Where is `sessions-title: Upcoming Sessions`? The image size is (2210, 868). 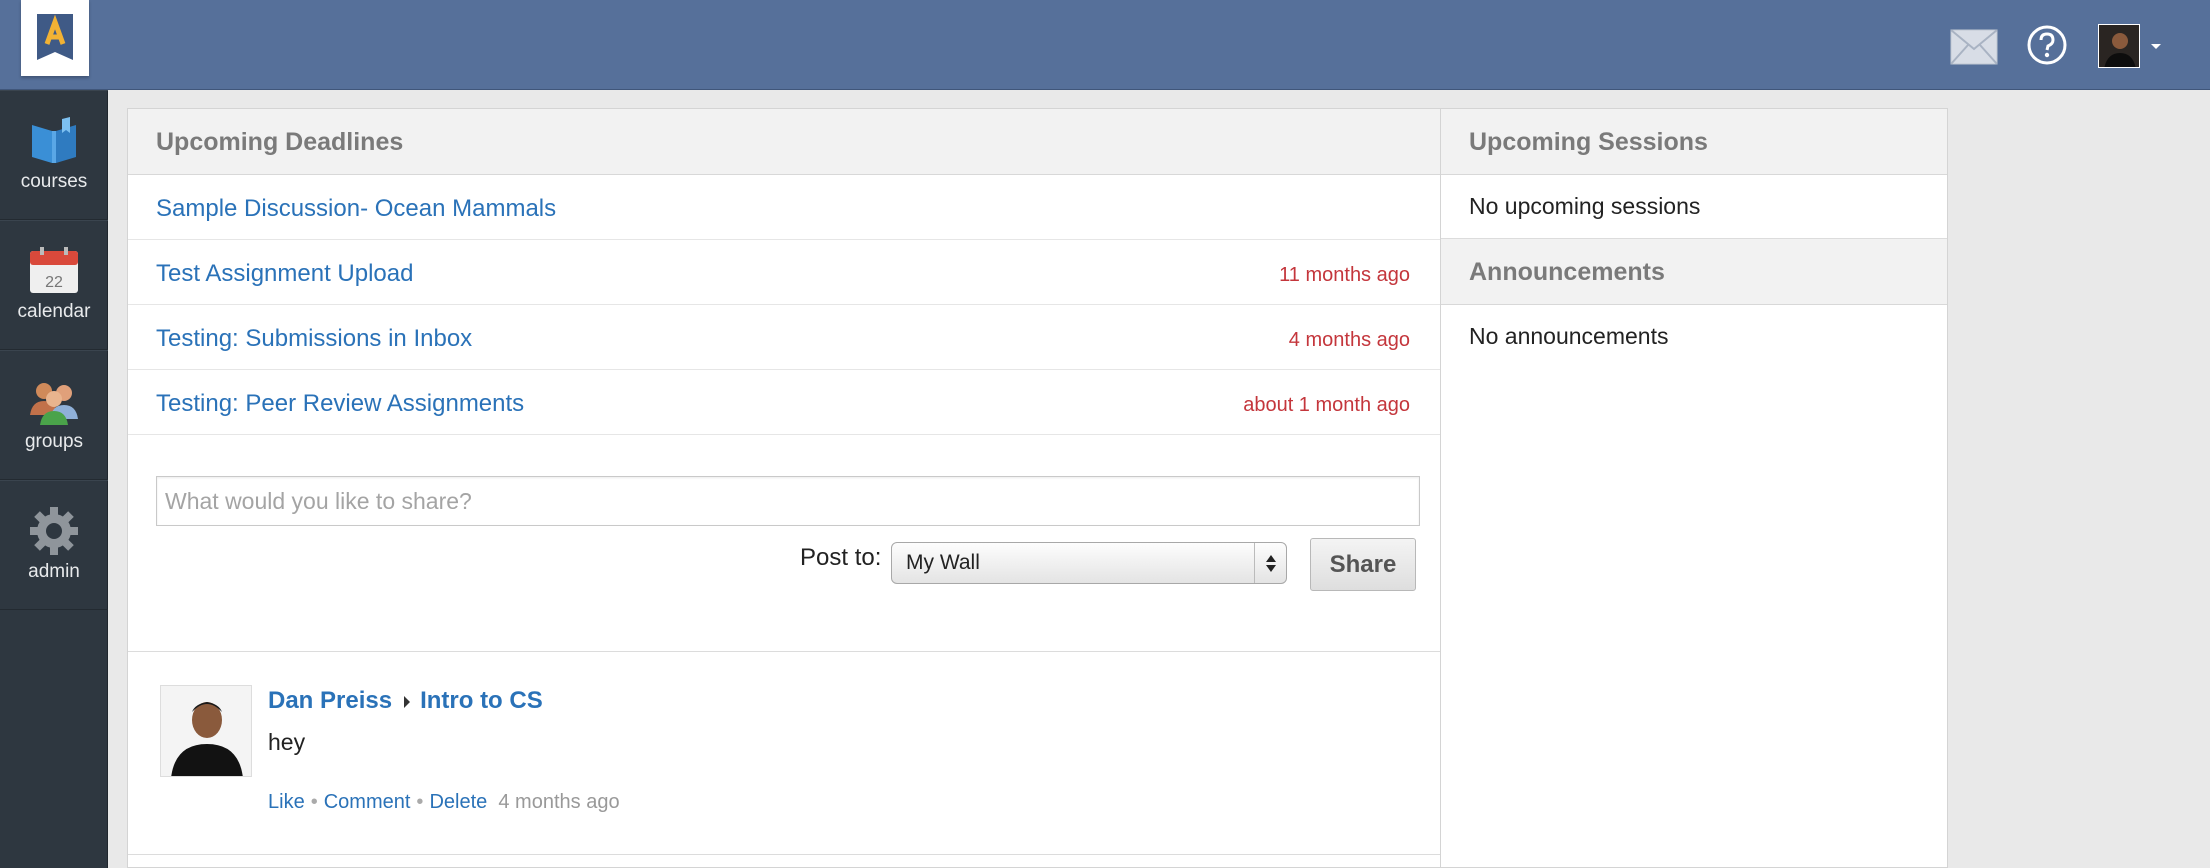
sessions-title: Upcoming Sessions is located at coordinates (1694, 142).